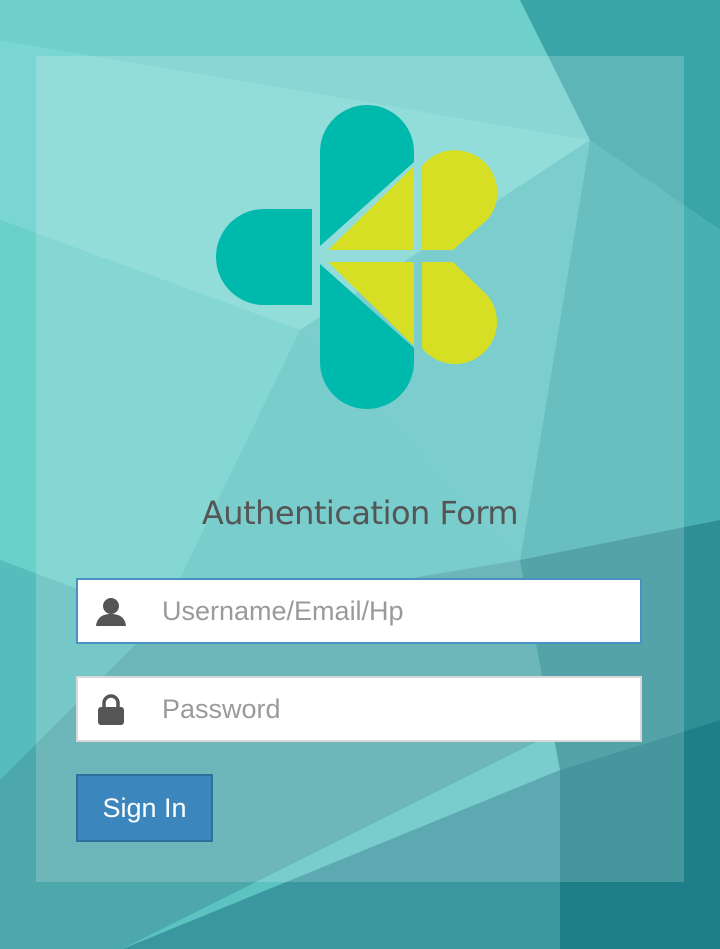  What do you see at coordinates (144, 808) in the screenshot?
I see `sign-in-button: Sign In` at bounding box center [144, 808].